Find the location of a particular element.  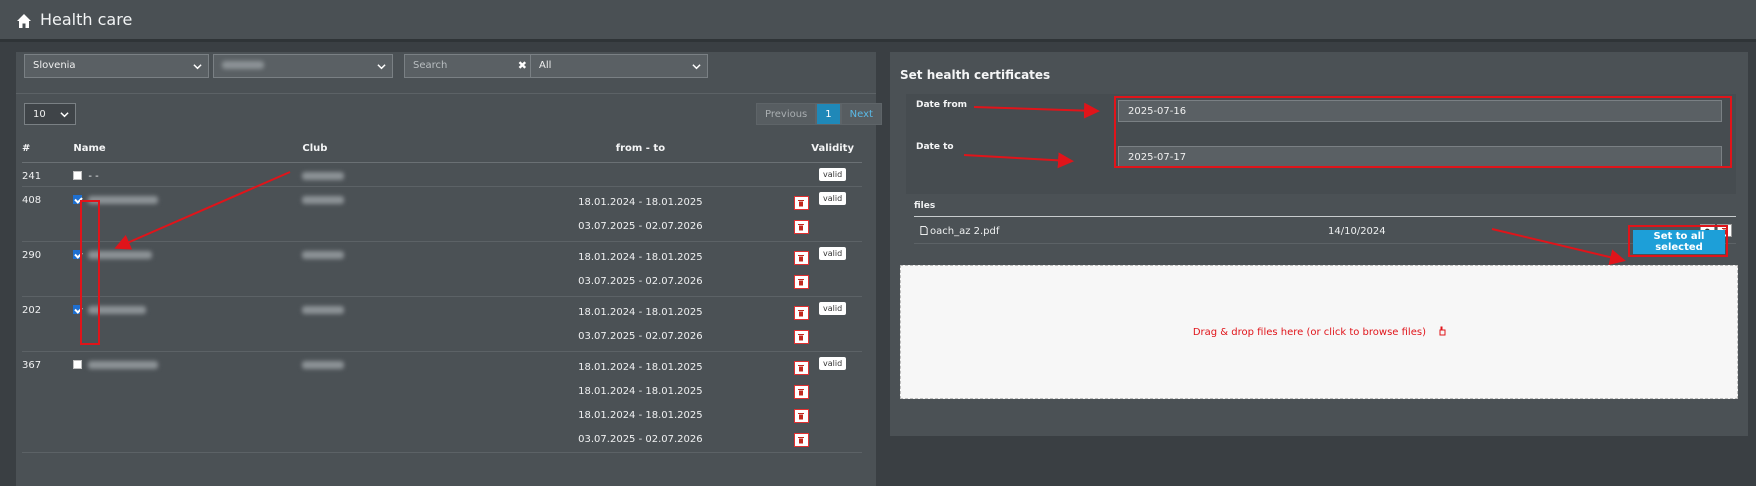

date-from-label: Date from is located at coordinates (941, 105).